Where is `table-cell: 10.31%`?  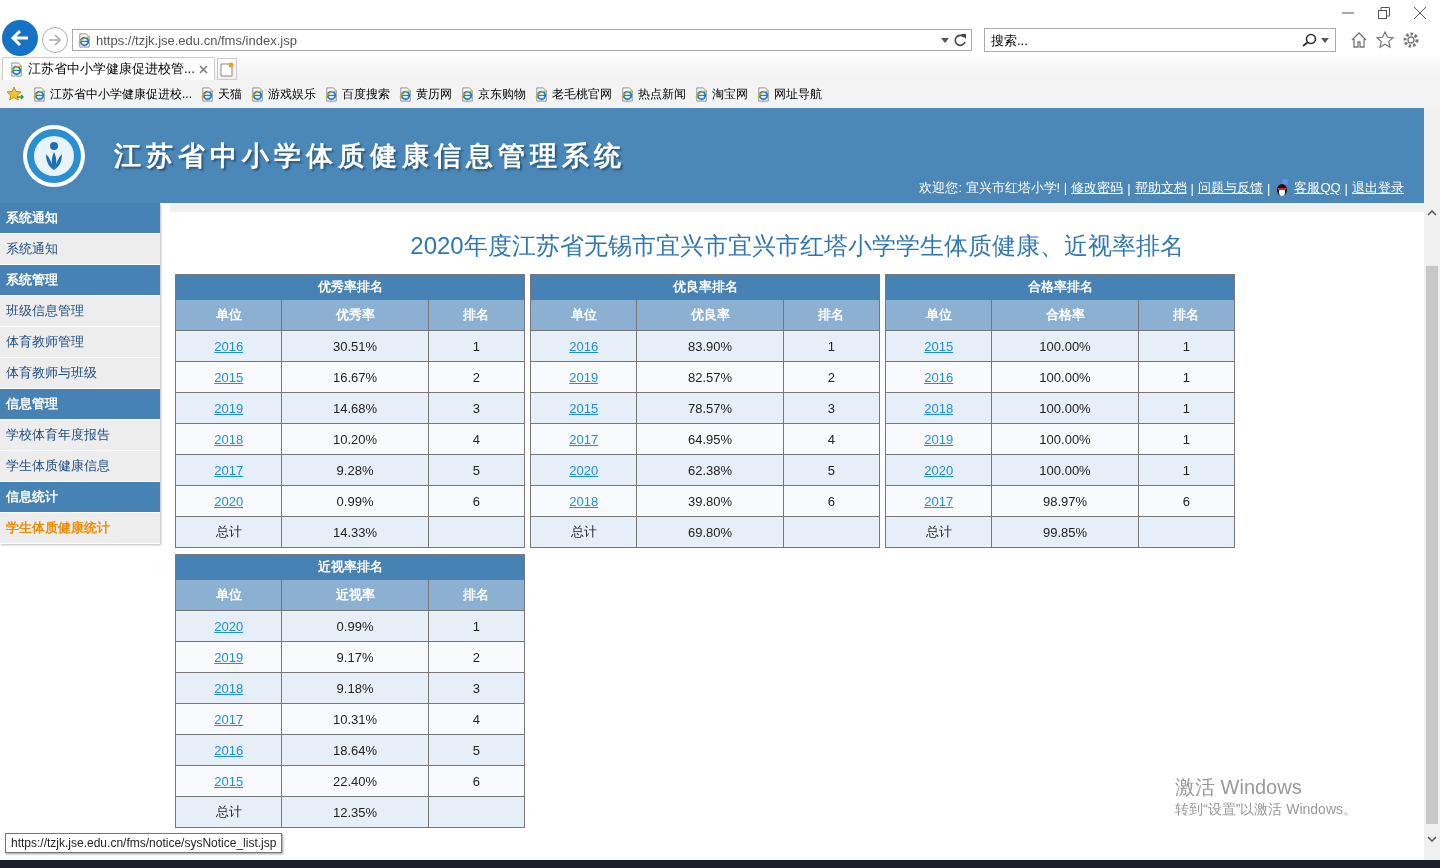
table-cell: 10.31% is located at coordinates (355, 719).